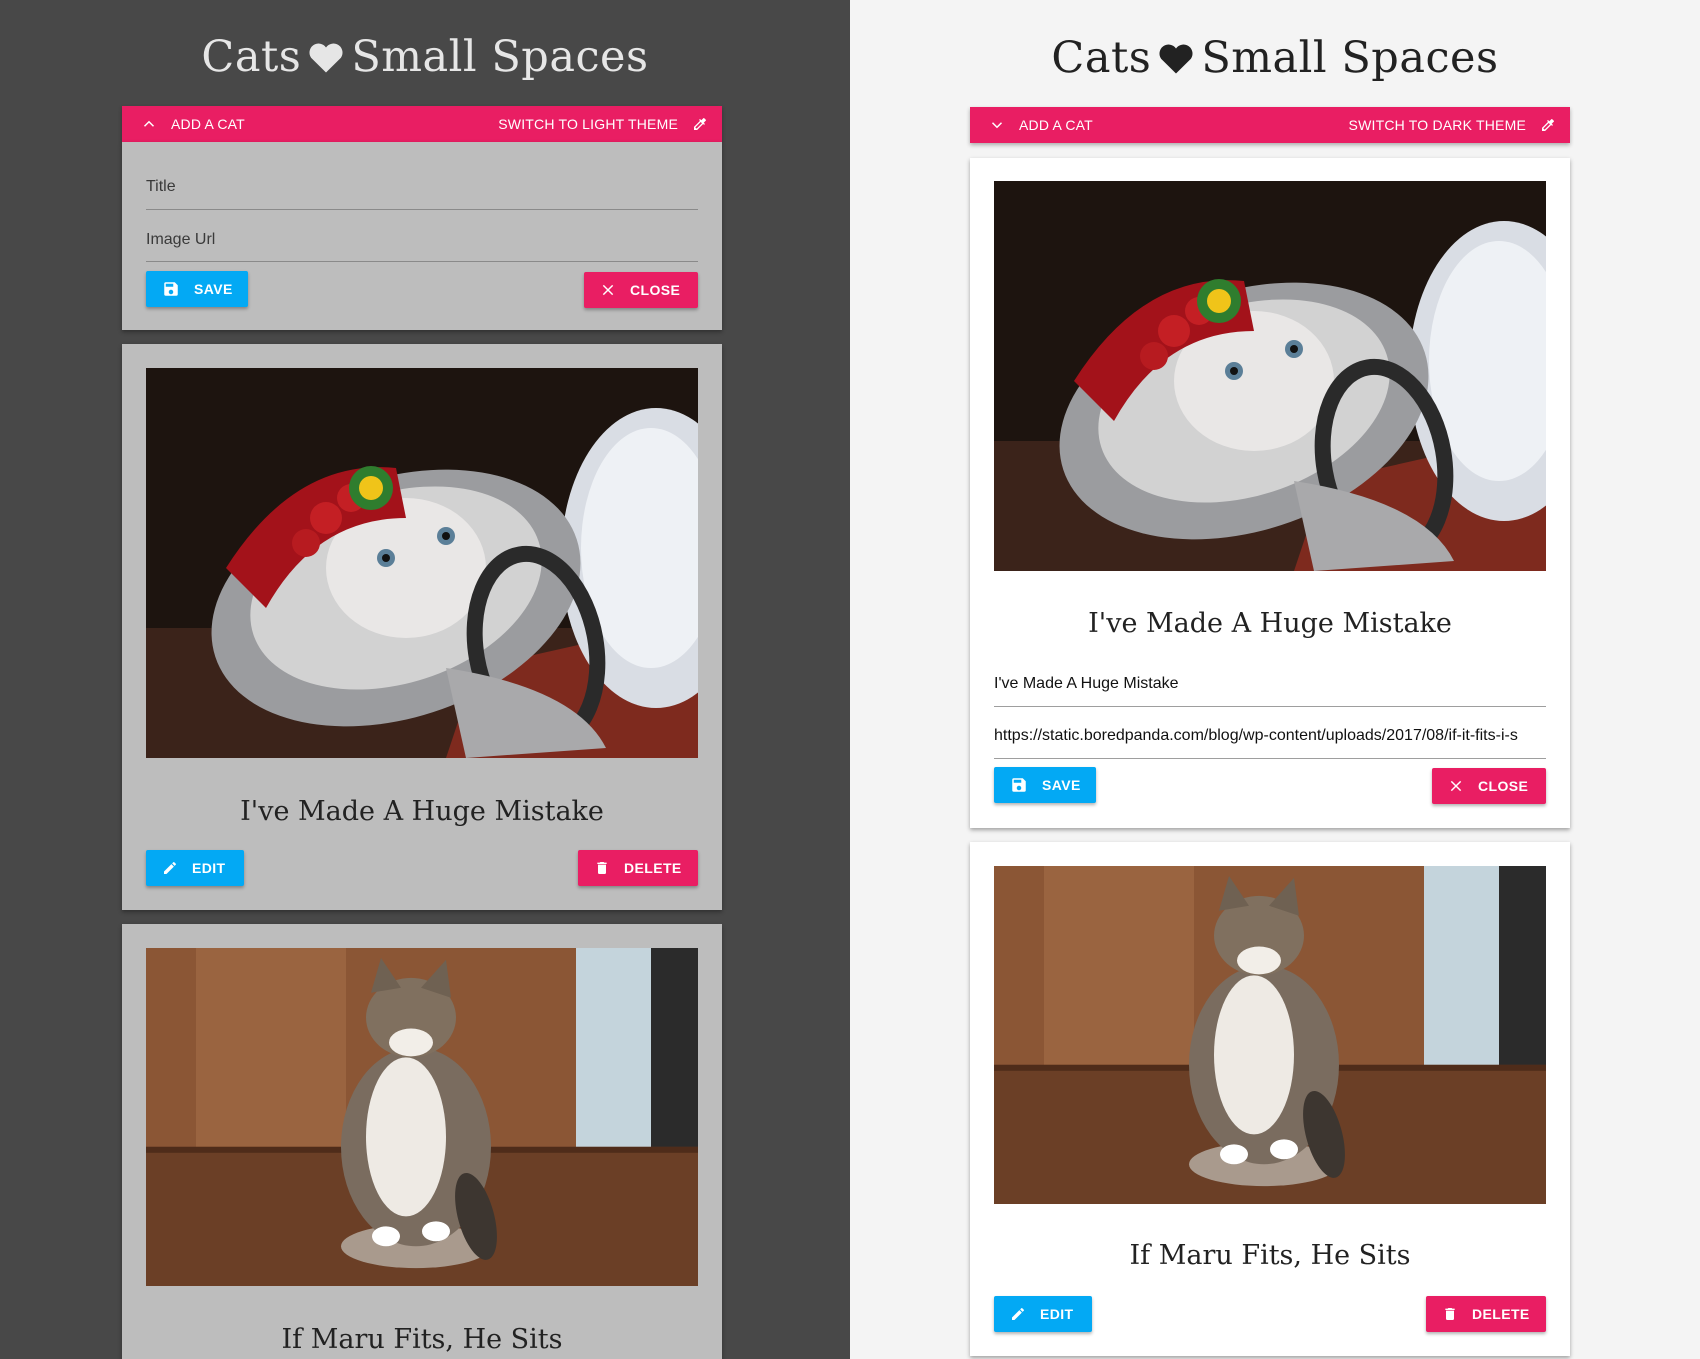  I want to click on cat-card: If Maru Fits, He Sits EDIT DELETE, so click(1270, 1099).